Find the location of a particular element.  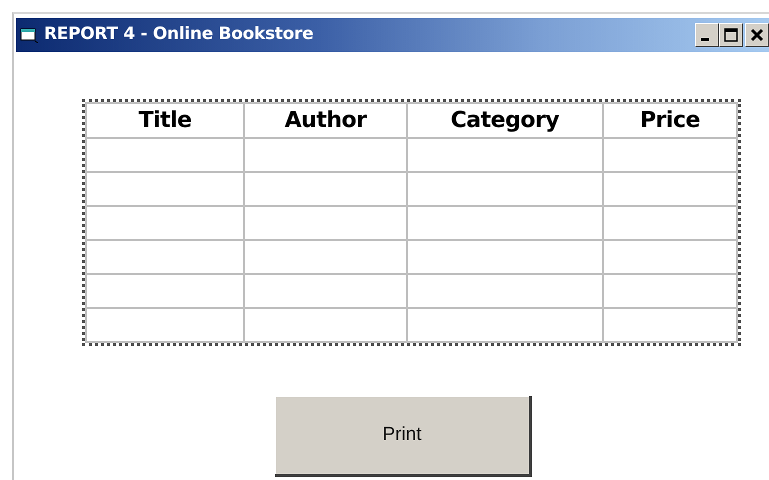

minimize-button is located at coordinates (707, 35).